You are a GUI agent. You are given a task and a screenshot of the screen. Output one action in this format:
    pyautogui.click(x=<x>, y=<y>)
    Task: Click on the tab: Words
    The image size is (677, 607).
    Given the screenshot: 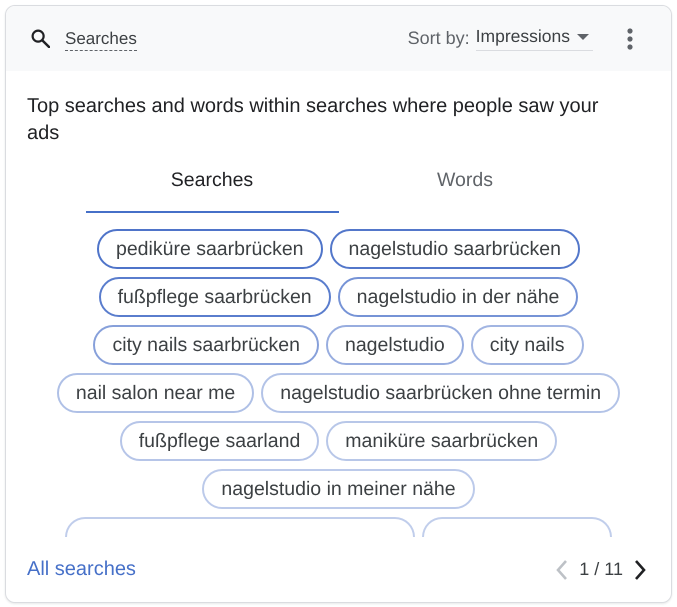 What is the action you would take?
    pyautogui.click(x=465, y=182)
    